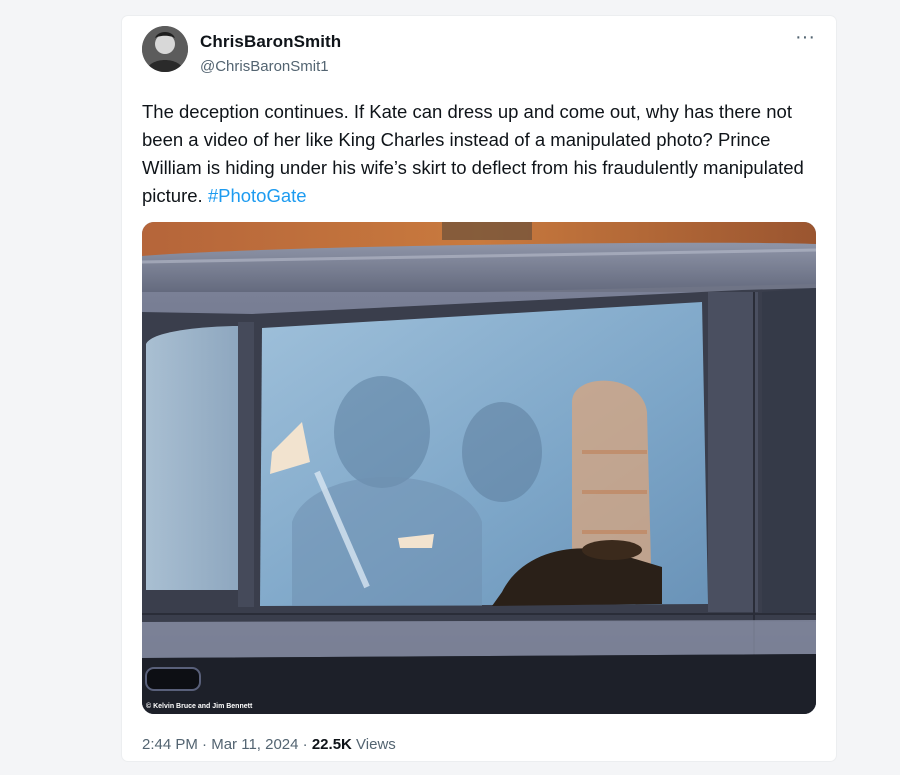  I want to click on avatar, so click(165, 49).